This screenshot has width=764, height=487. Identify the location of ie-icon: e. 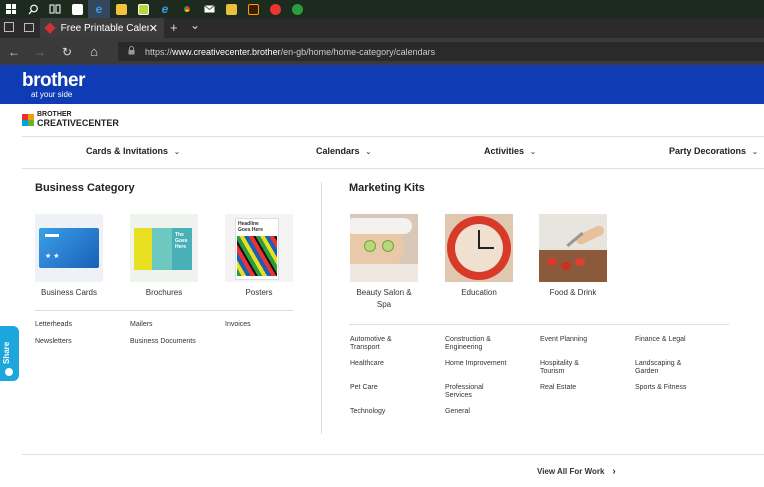
(165, 9).